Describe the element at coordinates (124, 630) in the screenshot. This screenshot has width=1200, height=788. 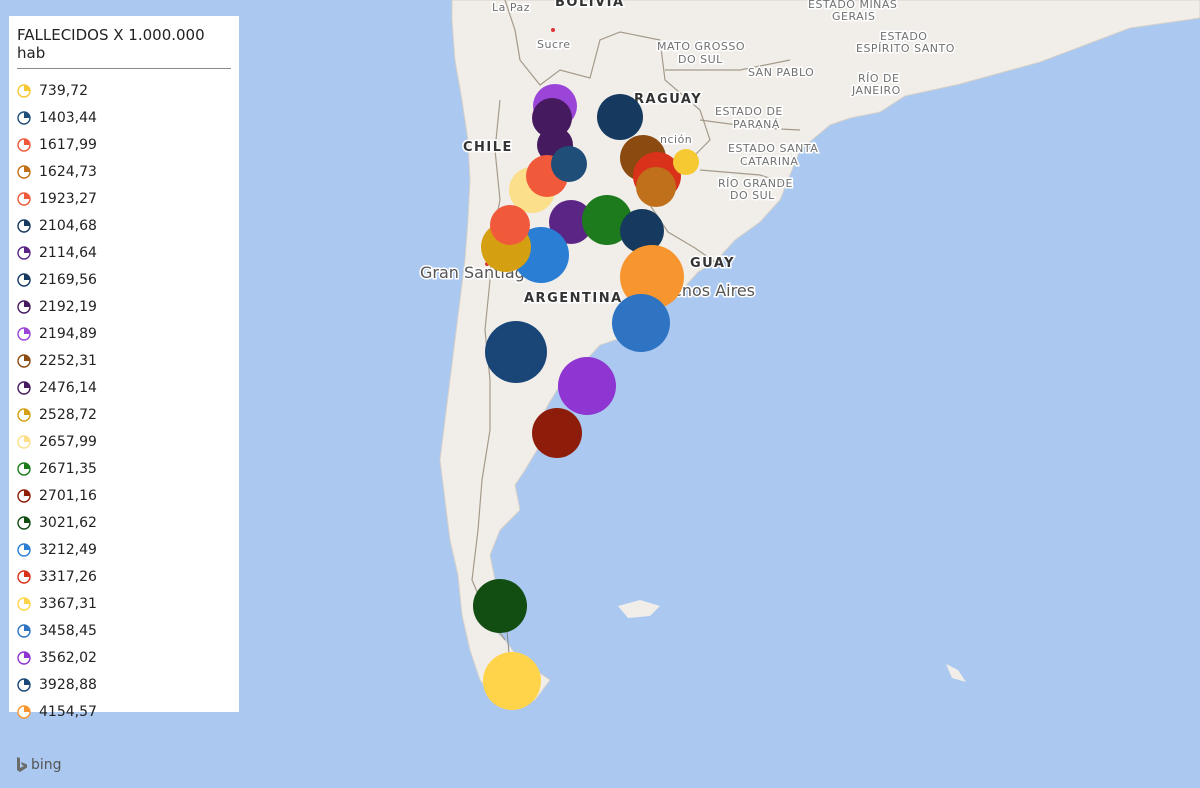
I see `legend-item: 3458,45` at that location.